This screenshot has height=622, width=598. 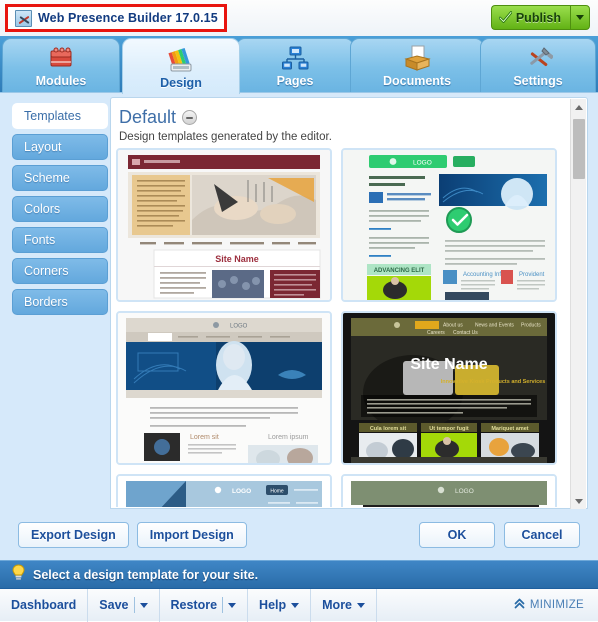 I want to click on minimize-button: MINIMIZE, so click(x=556, y=605).